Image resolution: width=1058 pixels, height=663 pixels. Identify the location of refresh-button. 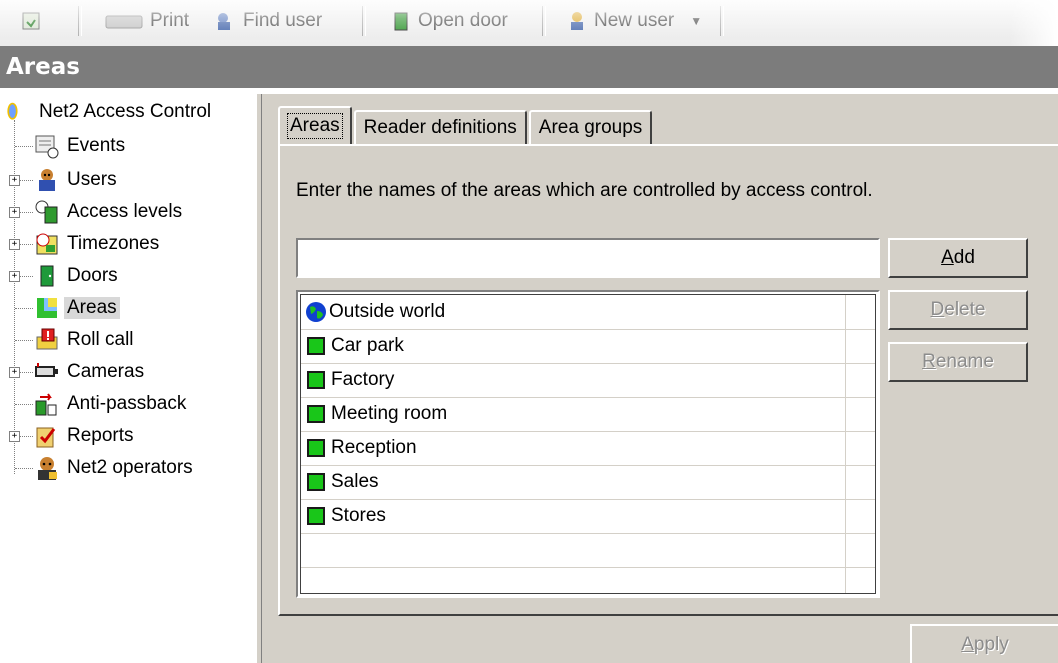
(31, 21).